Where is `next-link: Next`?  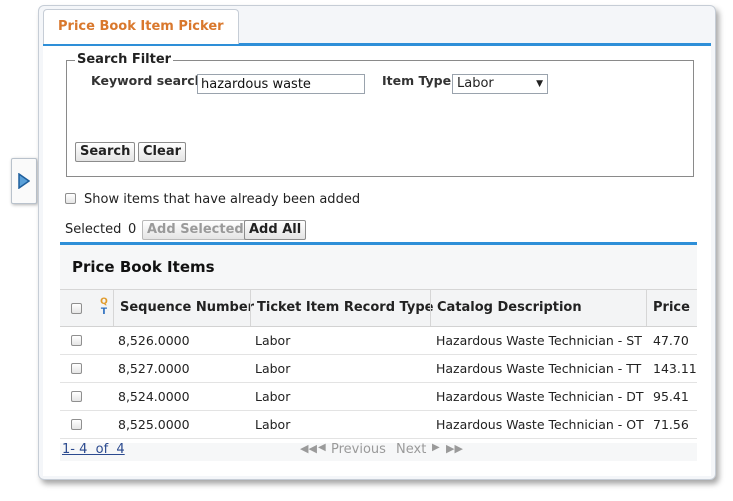
next-link: Next is located at coordinates (411, 449).